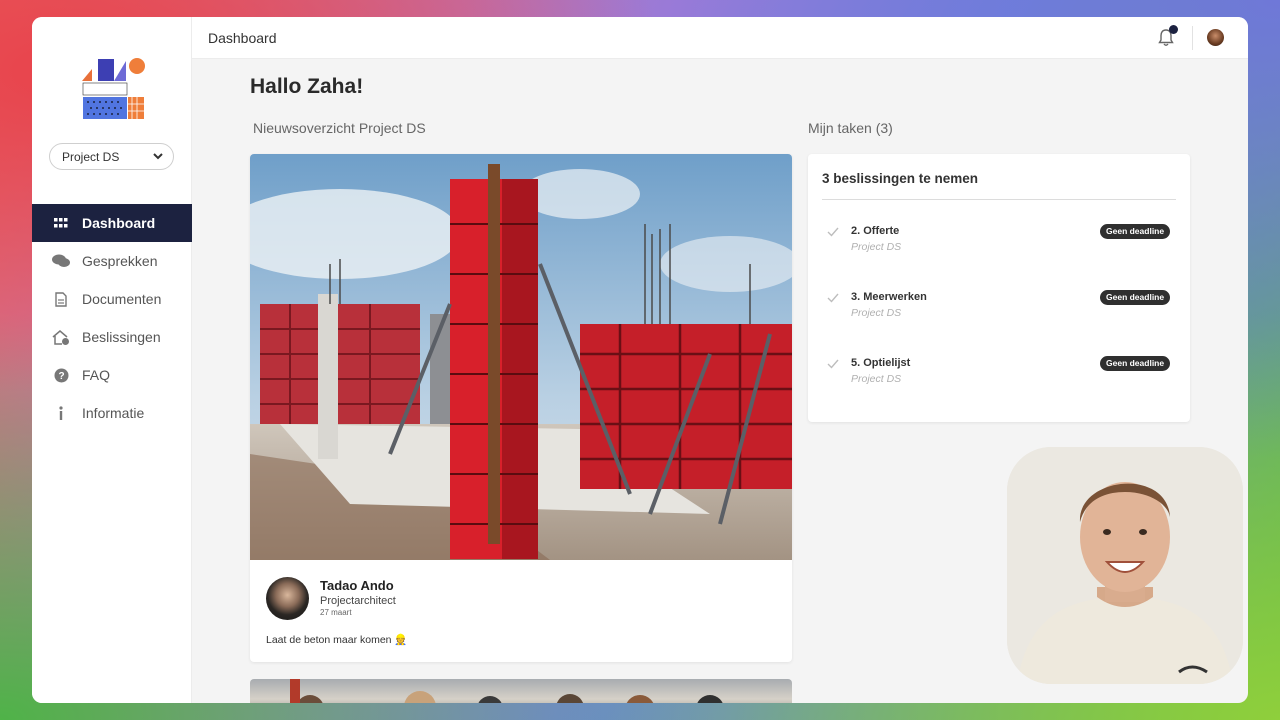 The width and height of the screenshot is (1280, 720). I want to click on group-photo-preview, so click(506, 691).